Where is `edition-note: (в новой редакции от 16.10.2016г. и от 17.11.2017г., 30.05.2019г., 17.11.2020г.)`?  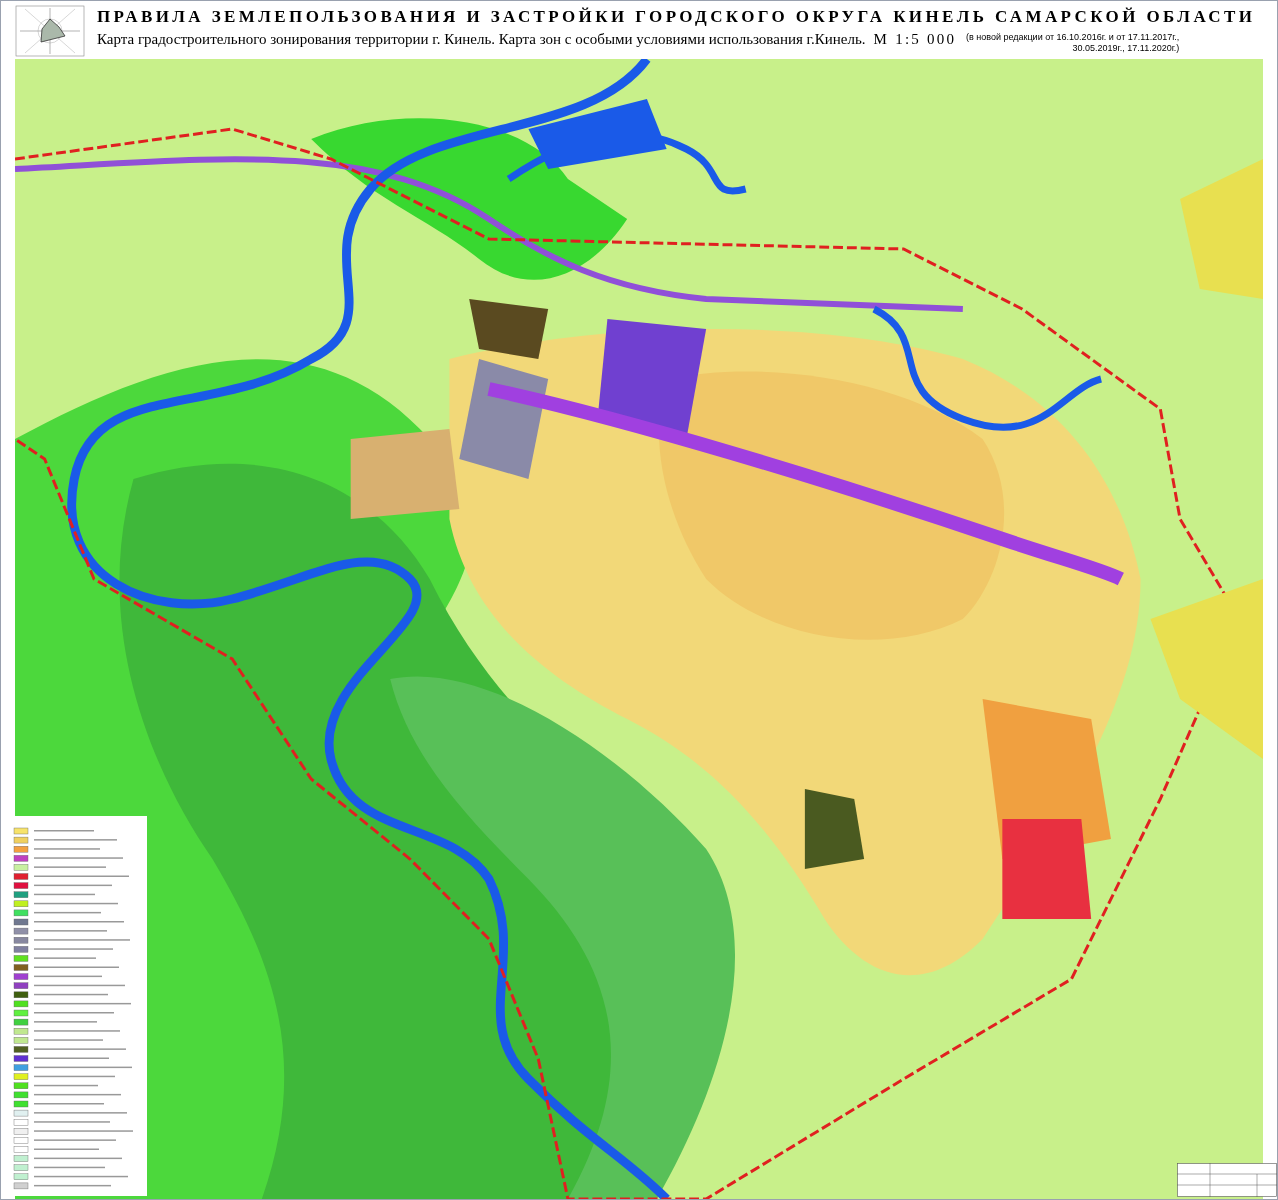 edition-note: (в новой редакции от 16.10.2016г. и от 17.11.2017г., 30.05.2019г., 17.11.2020г.) is located at coordinates (1072, 43).